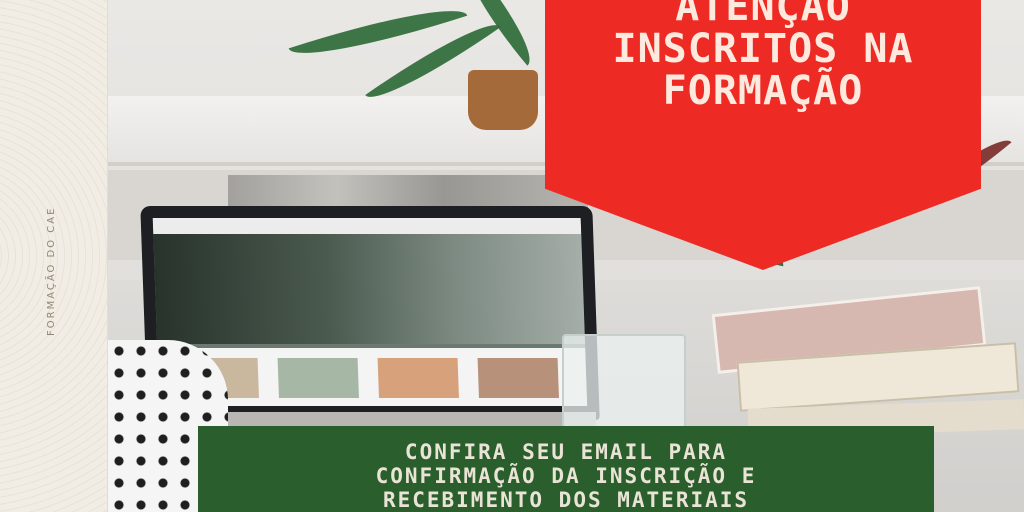 The width and height of the screenshot is (1024, 512). I want to click on banner-line: INSCRITOS NA, so click(763, 49).